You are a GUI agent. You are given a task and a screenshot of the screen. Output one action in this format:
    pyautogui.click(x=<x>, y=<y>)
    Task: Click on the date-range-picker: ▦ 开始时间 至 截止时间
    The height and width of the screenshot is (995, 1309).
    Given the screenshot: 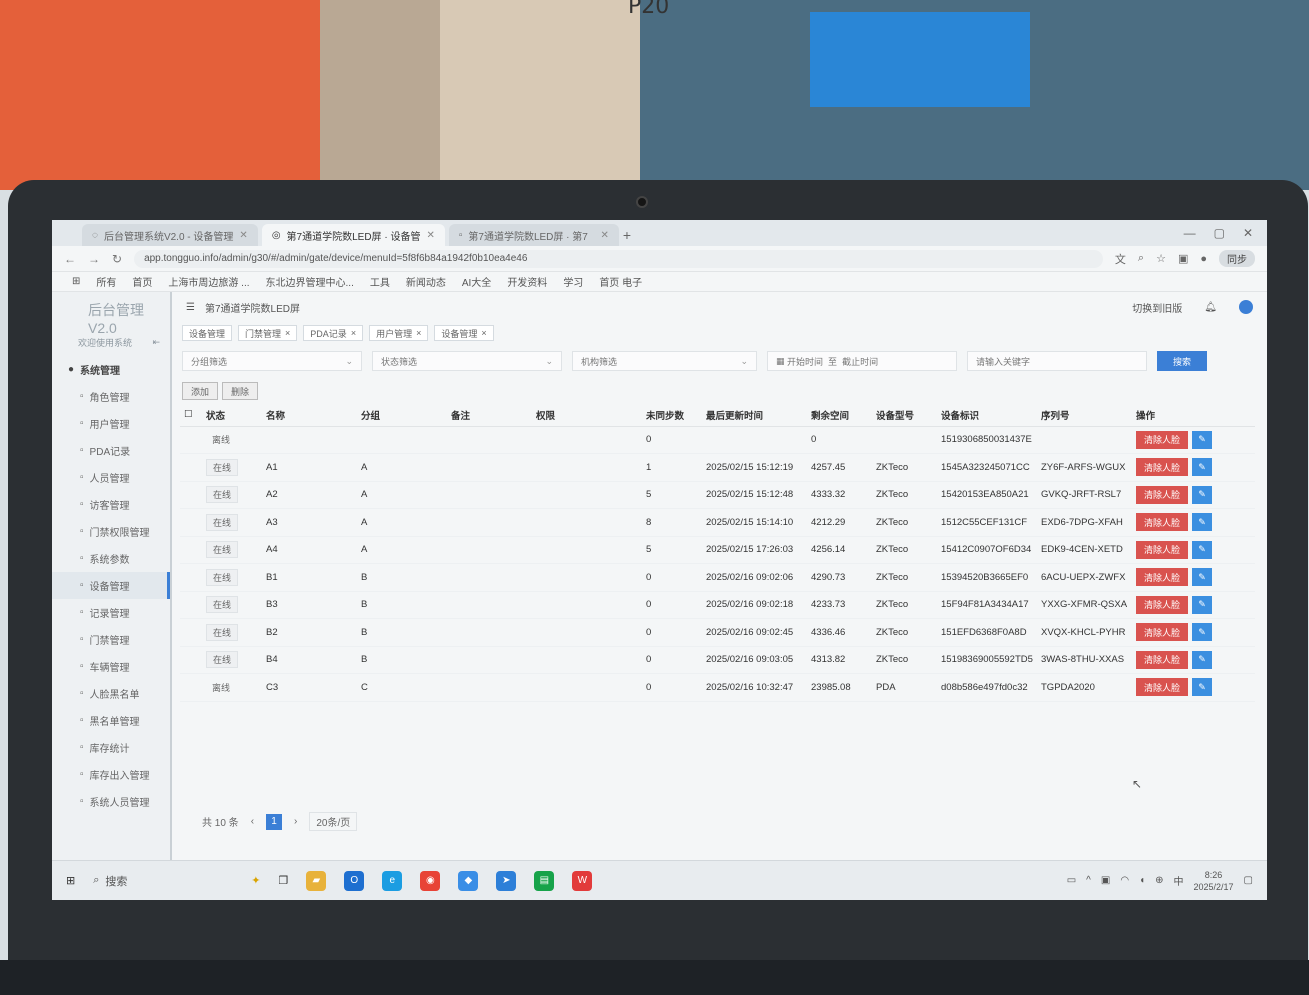 What is the action you would take?
    pyautogui.click(x=862, y=361)
    